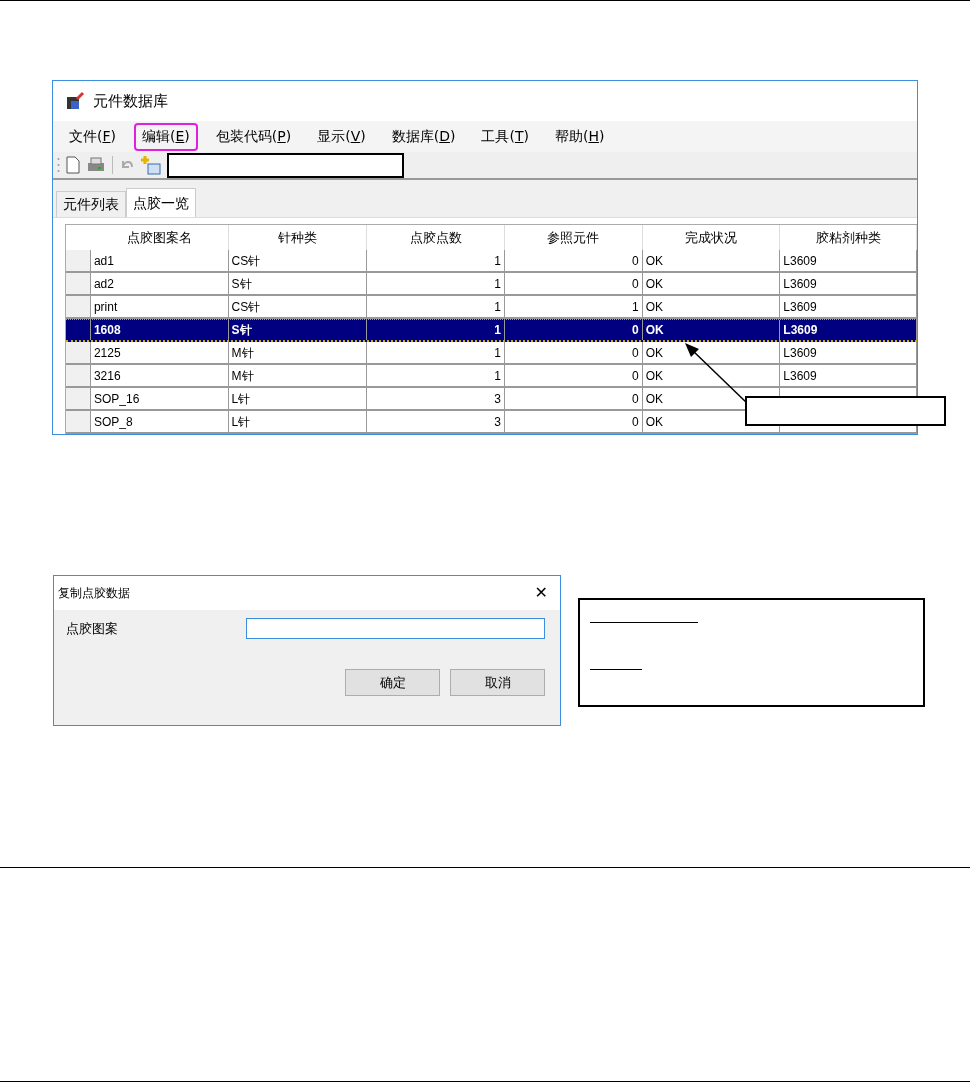 This screenshot has height=1086, width=970. Describe the element at coordinates (92, 628) in the screenshot. I see `field-label: 点胶图案` at that location.